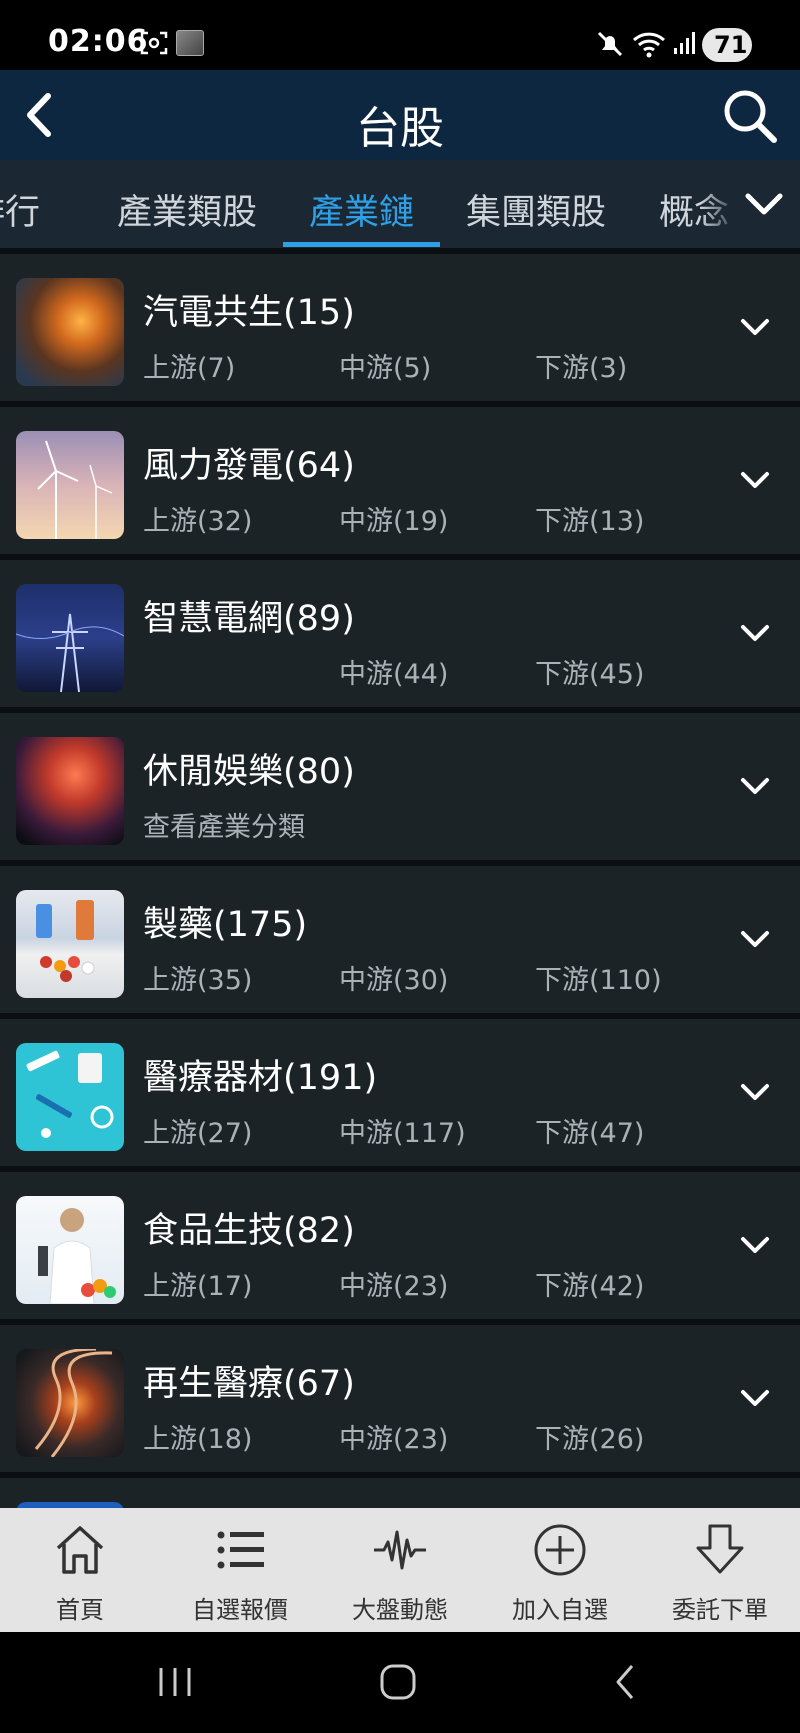  What do you see at coordinates (240, 1570) in the screenshot?
I see `nav-watchlist: 自選報價` at bounding box center [240, 1570].